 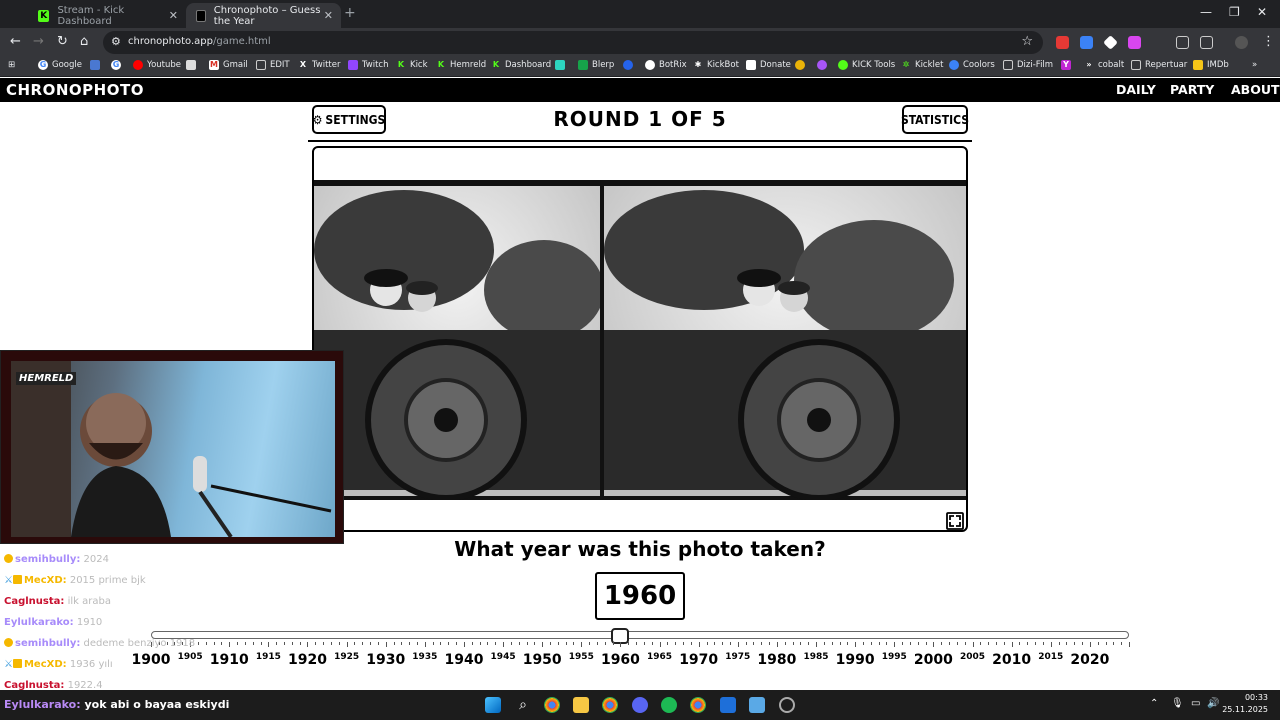 I want to click on bookmark-gmail: M Gmail, so click(x=228, y=65).